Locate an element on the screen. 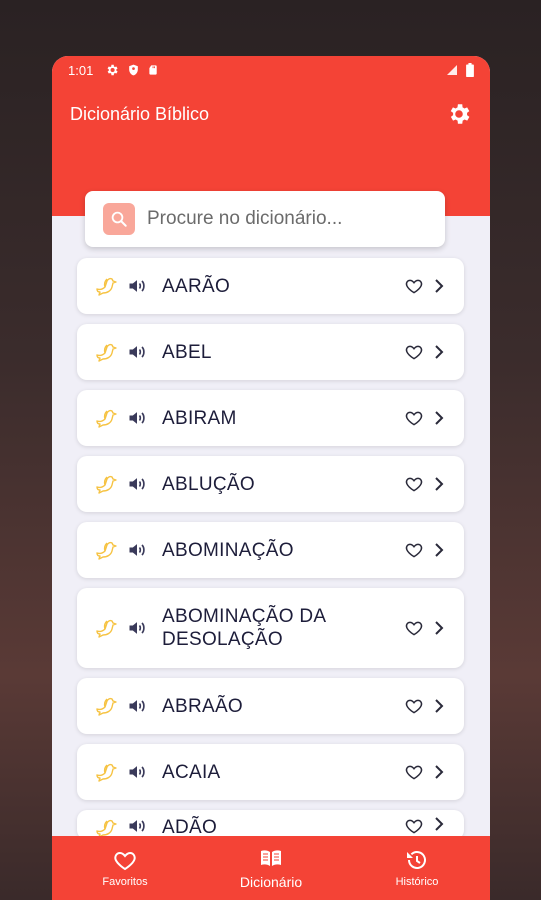 This screenshot has width=541, height=900. list-item: ABOMINAÇÃO is located at coordinates (270, 550).